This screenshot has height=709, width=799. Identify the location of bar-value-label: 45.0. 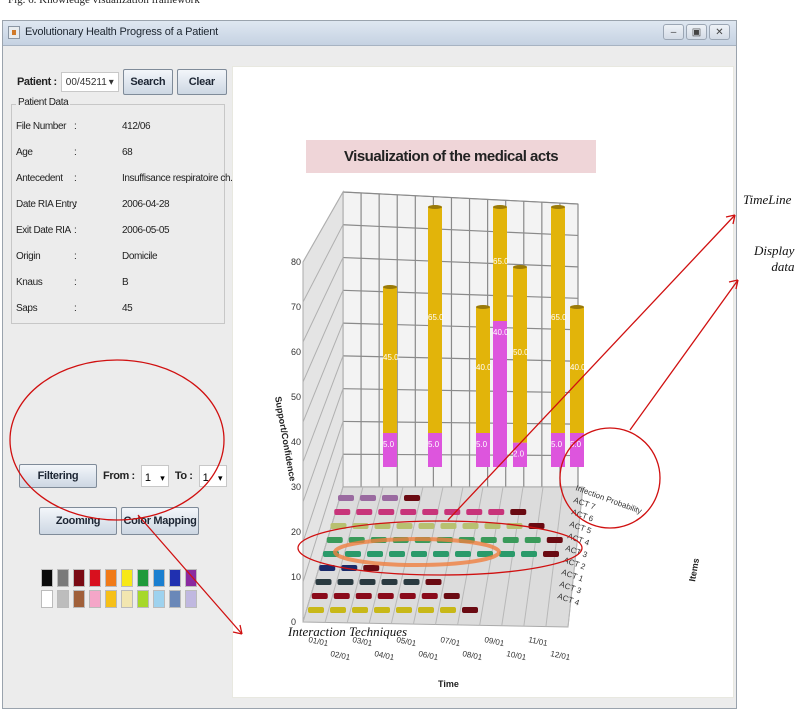
(391, 357).